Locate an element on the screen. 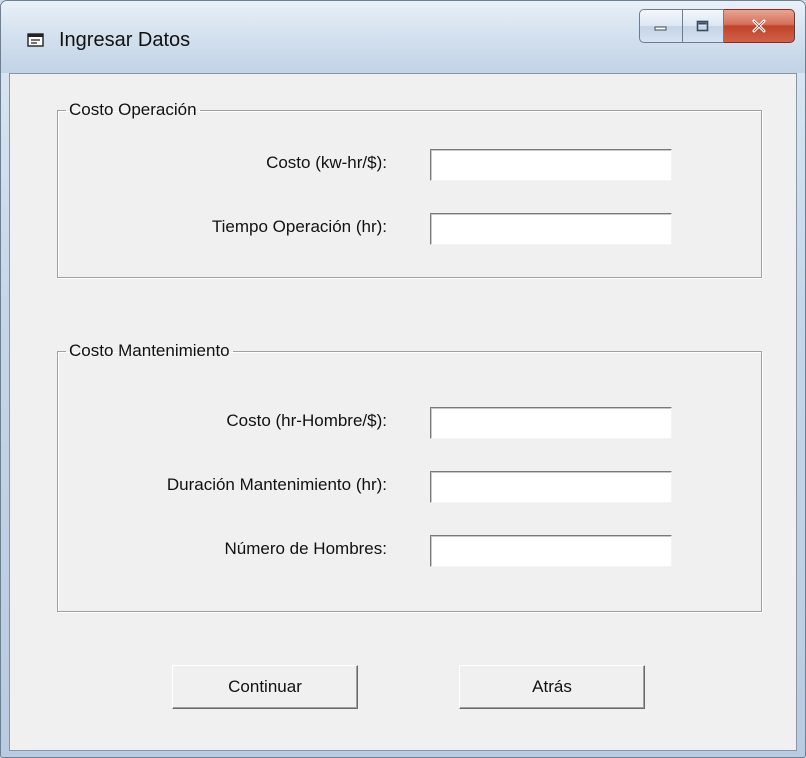  tiempo-operacion-label: Tiempo Operación (hr): is located at coordinates (299, 226).